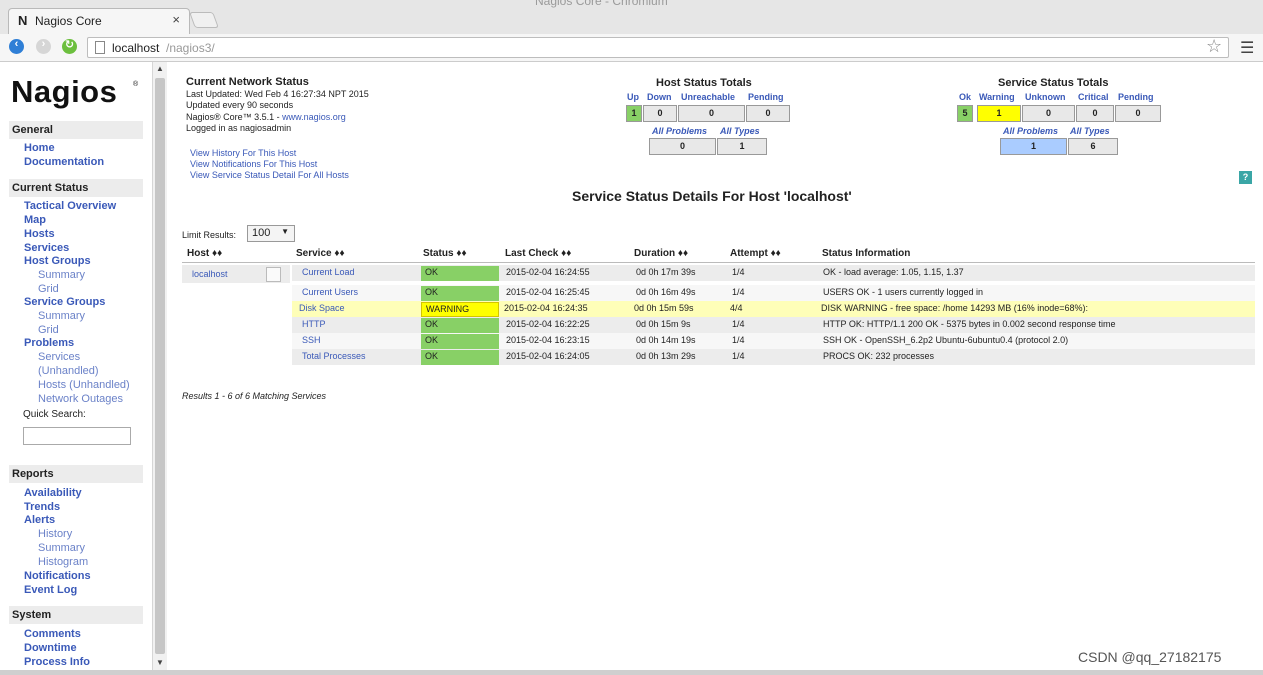  I want to click on column-header-service-label: Service, so click(314, 253).